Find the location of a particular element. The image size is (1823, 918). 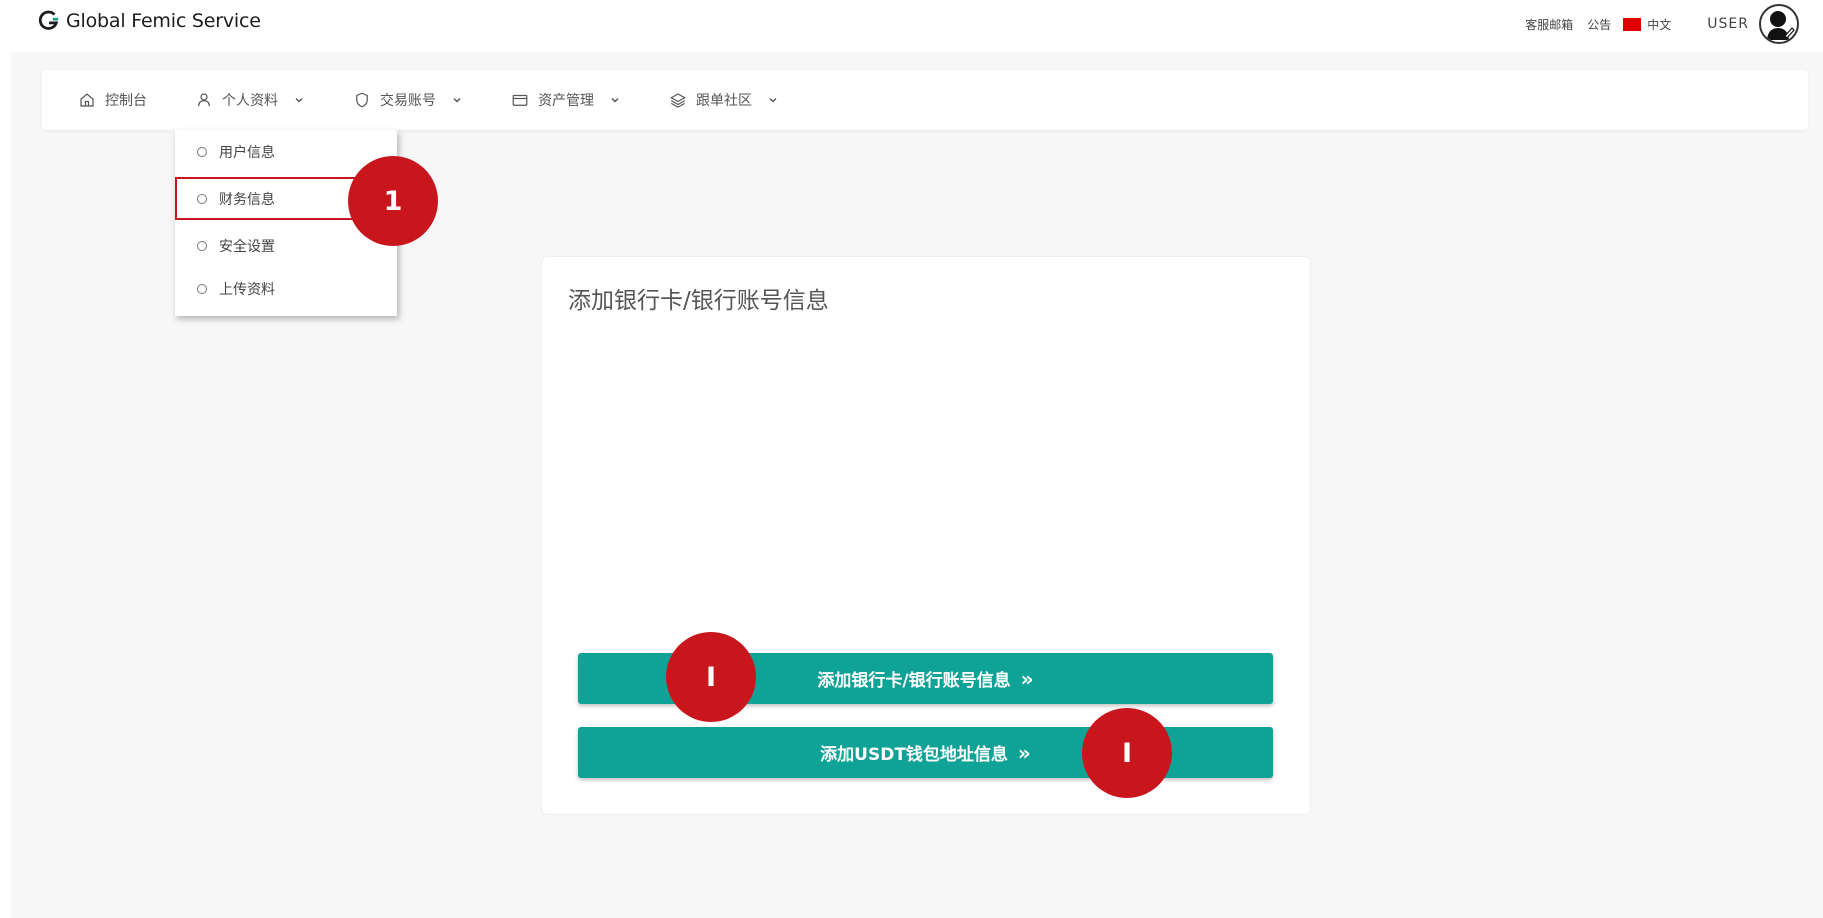

menu-item-upload-documents: 上传资料 is located at coordinates (286, 288).